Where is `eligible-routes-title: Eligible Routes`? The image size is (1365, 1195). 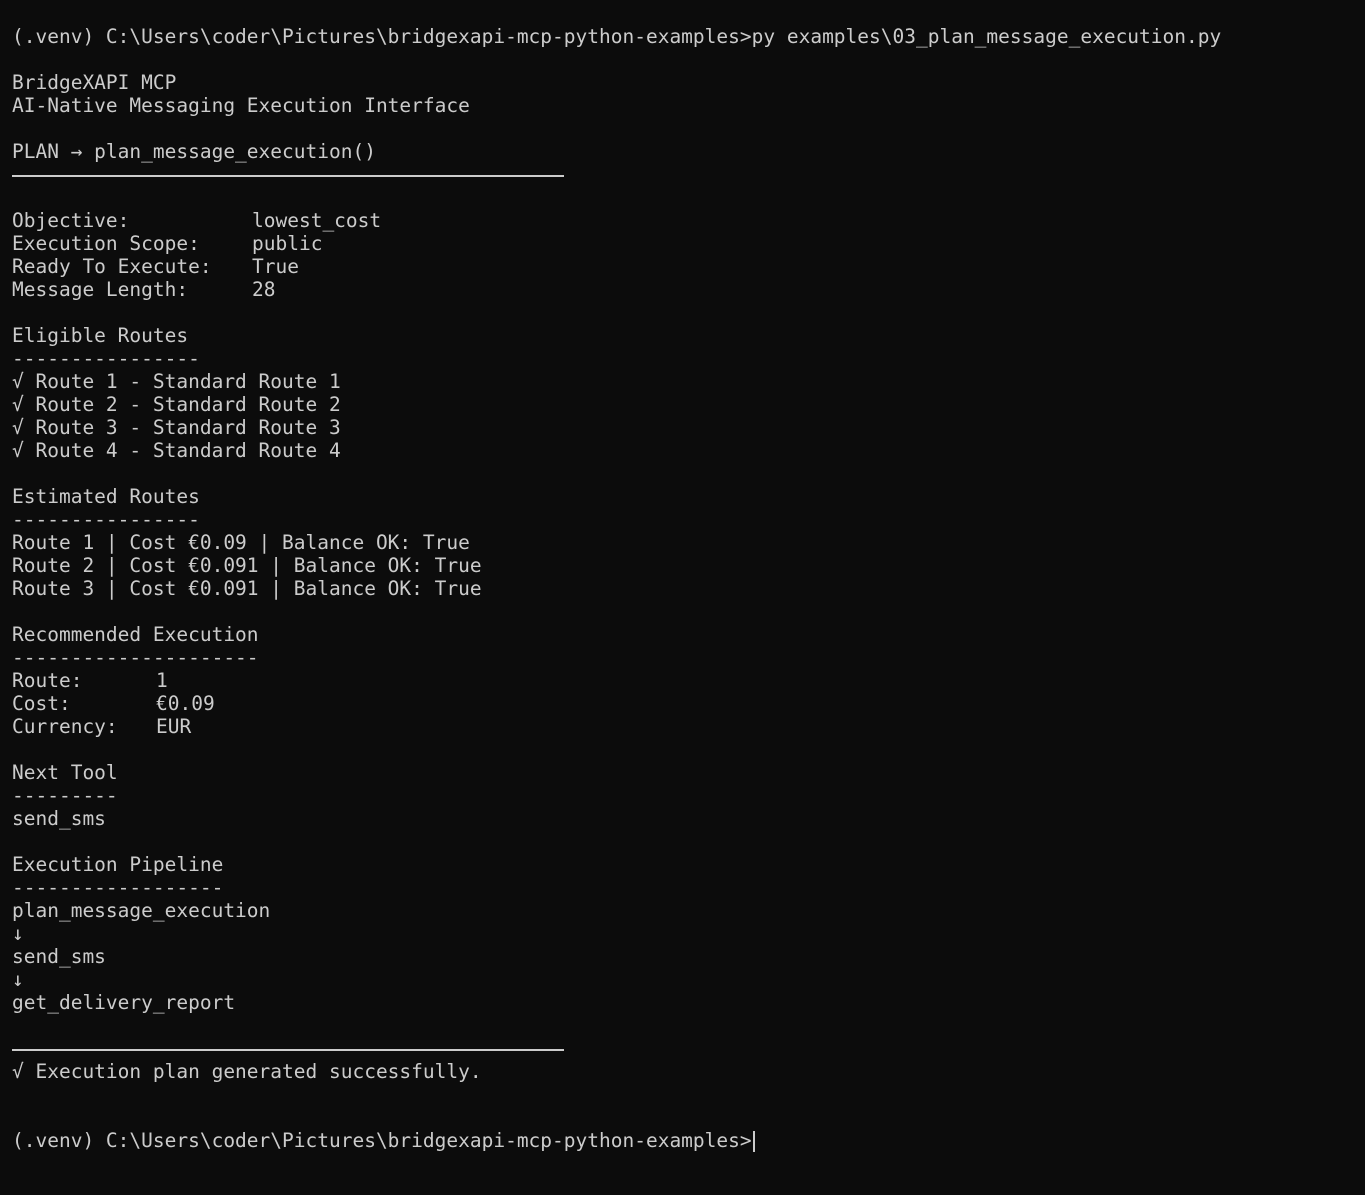 eligible-routes-title: Eligible Routes is located at coordinates (100, 335).